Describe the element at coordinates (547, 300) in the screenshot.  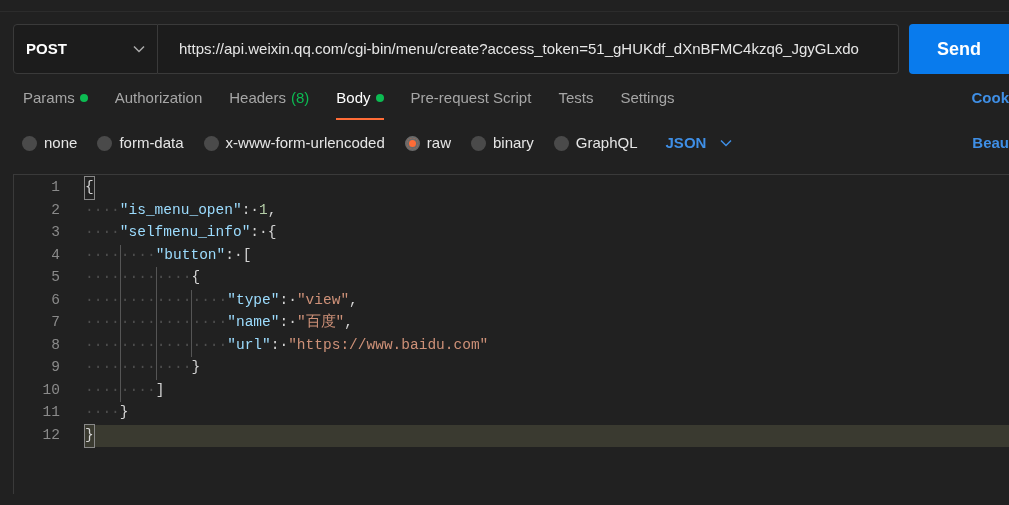
I see `code-line: ················"type":·"view",` at that location.